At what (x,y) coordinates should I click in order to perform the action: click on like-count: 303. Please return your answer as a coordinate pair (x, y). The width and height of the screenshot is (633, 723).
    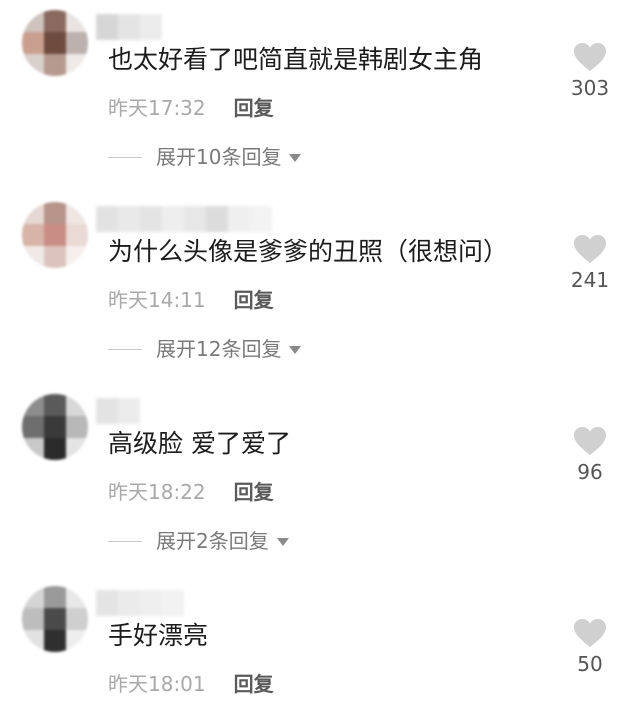
    Looking at the image, I should click on (590, 88).